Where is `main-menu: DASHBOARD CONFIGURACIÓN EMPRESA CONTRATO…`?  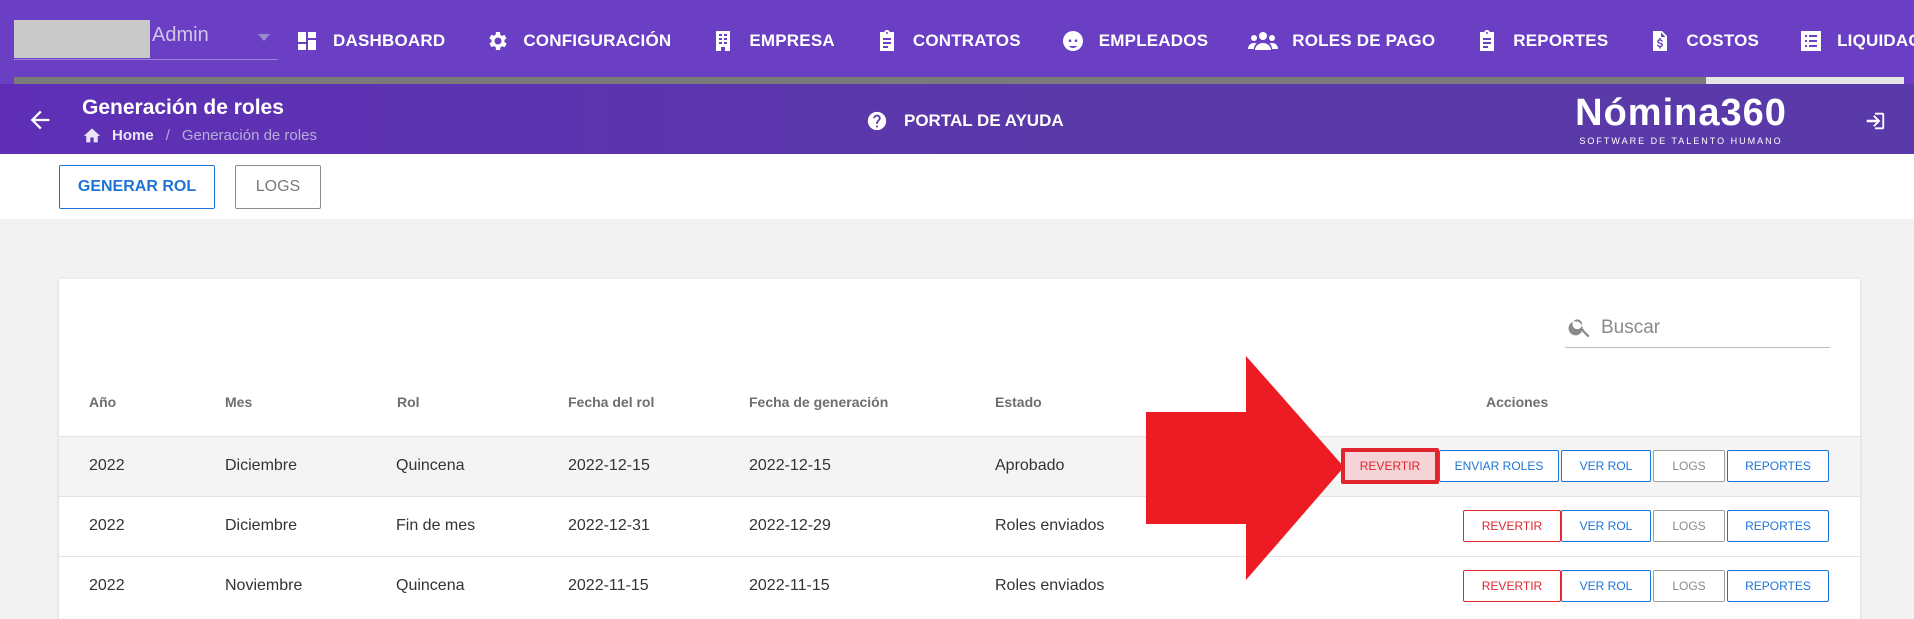
main-menu: DASHBOARD CONFIGURACIÓN EMPRESA CONTRATO… is located at coordinates (1104, 41).